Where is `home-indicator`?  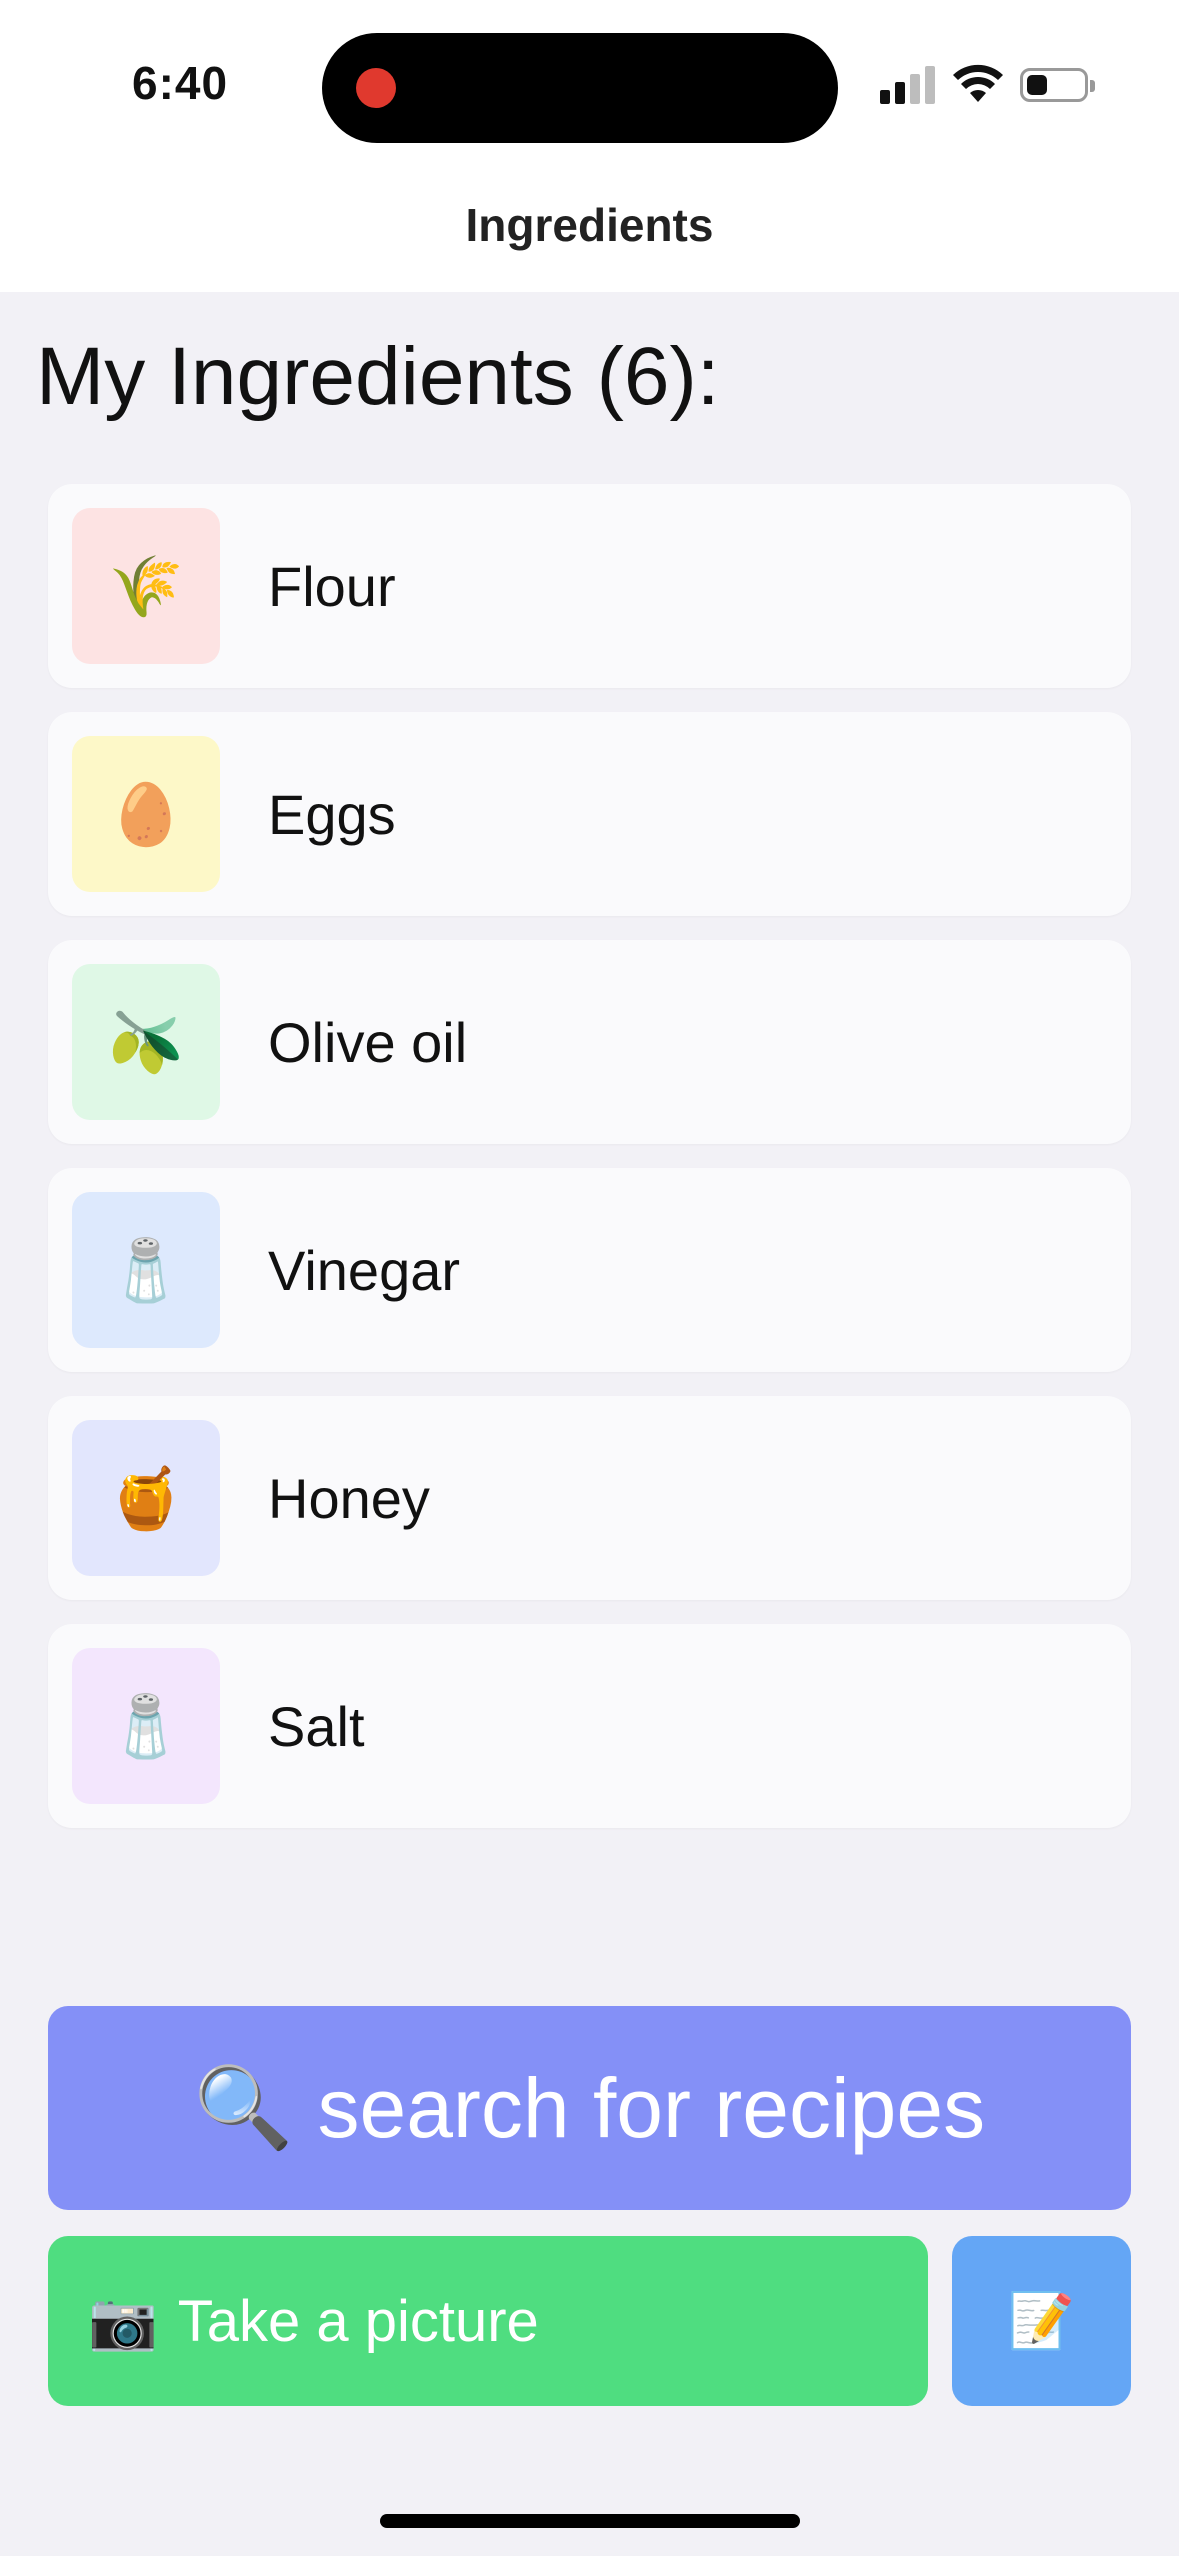
home-indicator is located at coordinates (590, 2521).